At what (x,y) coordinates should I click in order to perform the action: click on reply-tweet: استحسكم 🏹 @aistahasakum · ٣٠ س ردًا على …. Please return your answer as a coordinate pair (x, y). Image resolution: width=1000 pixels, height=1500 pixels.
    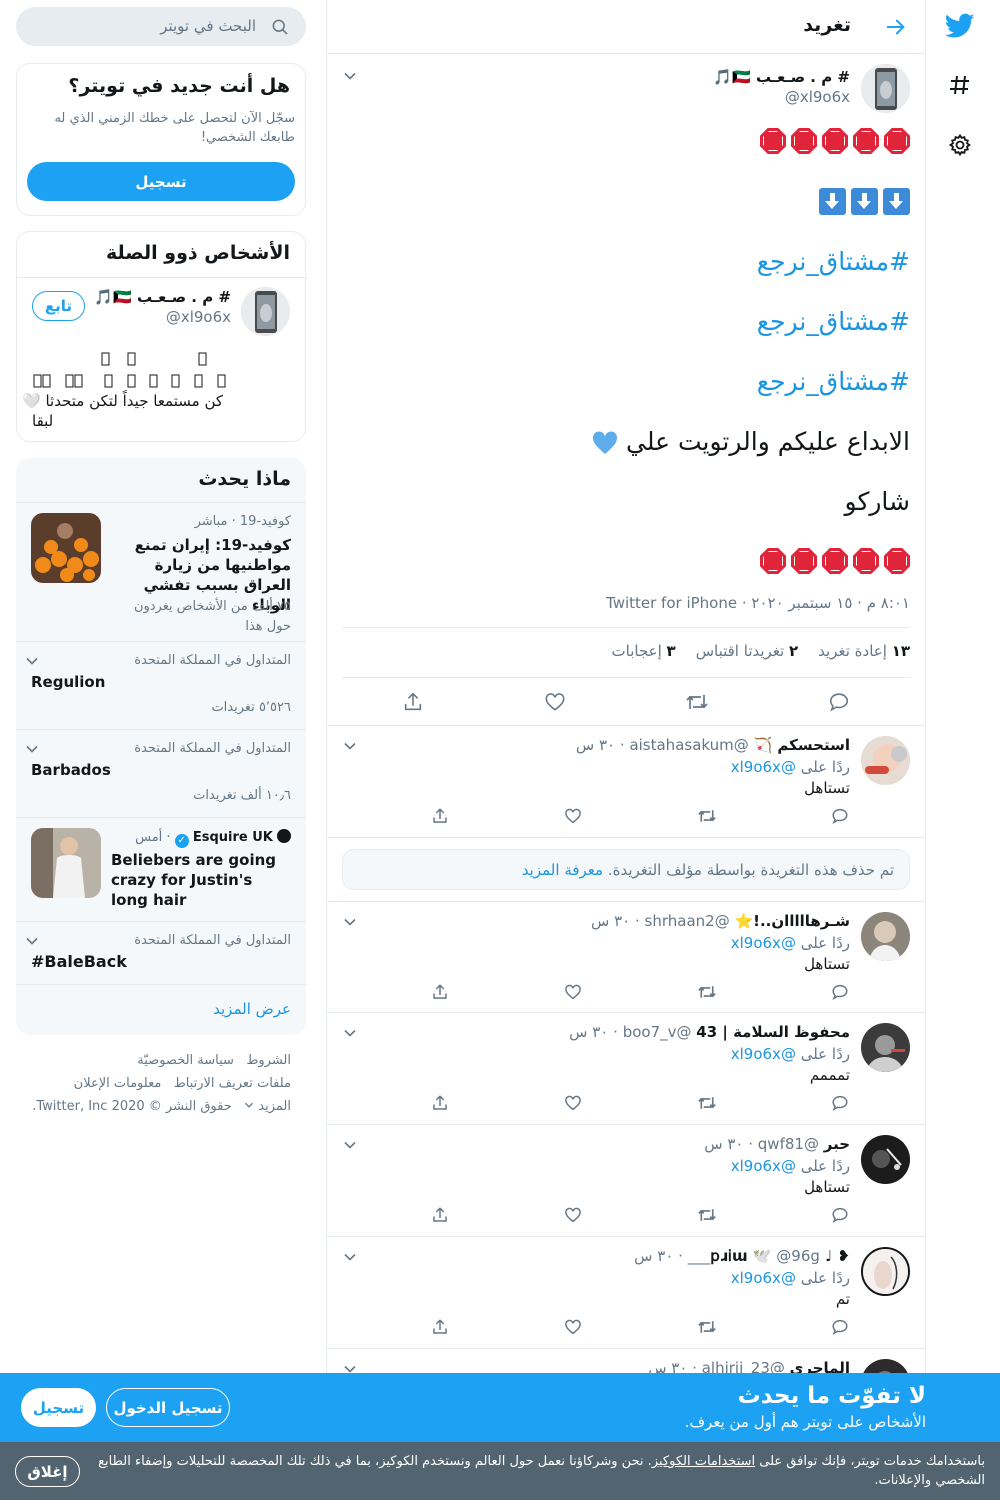
    Looking at the image, I should click on (626, 782).